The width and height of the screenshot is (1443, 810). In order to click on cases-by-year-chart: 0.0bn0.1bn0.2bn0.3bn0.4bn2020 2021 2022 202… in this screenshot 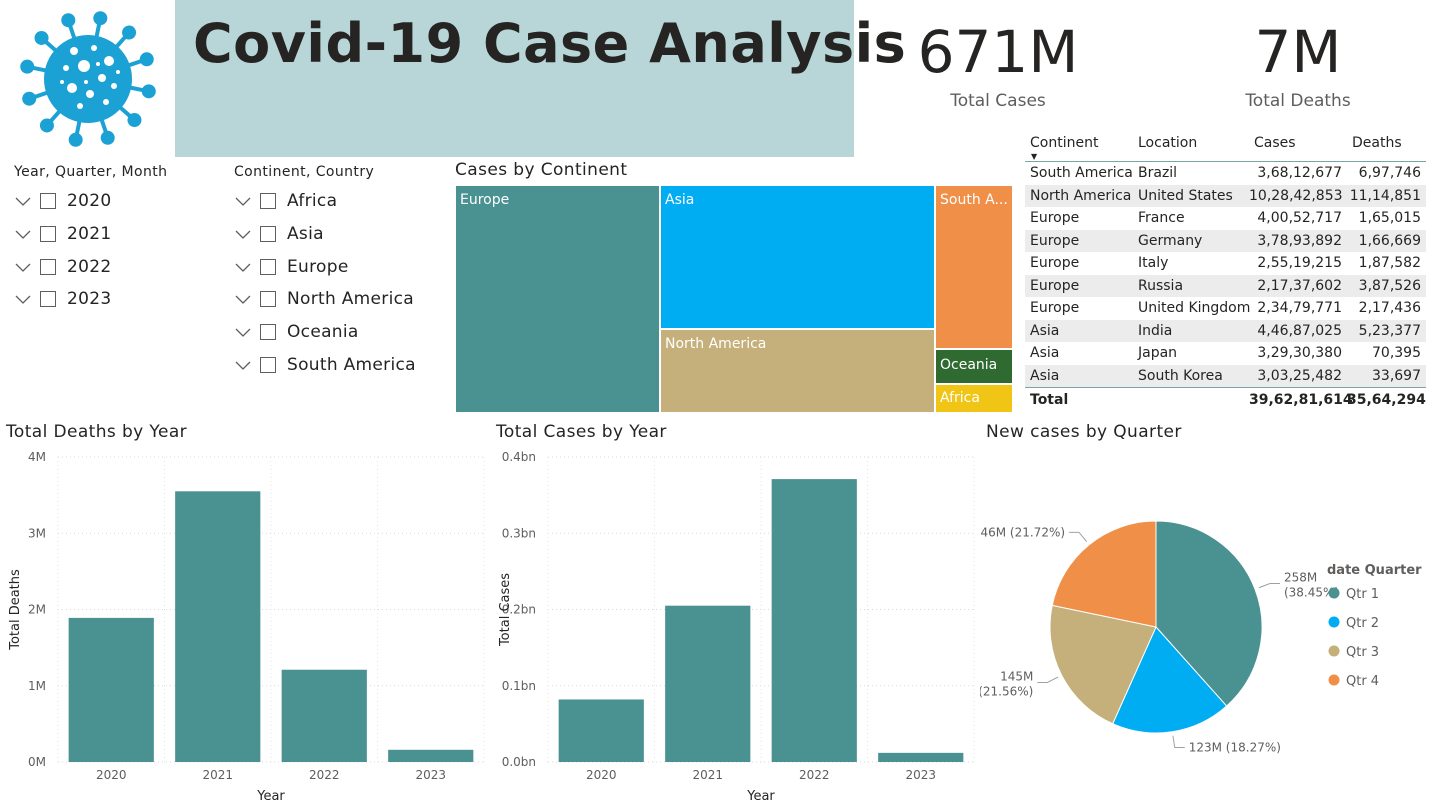, I will do `click(736, 627)`.